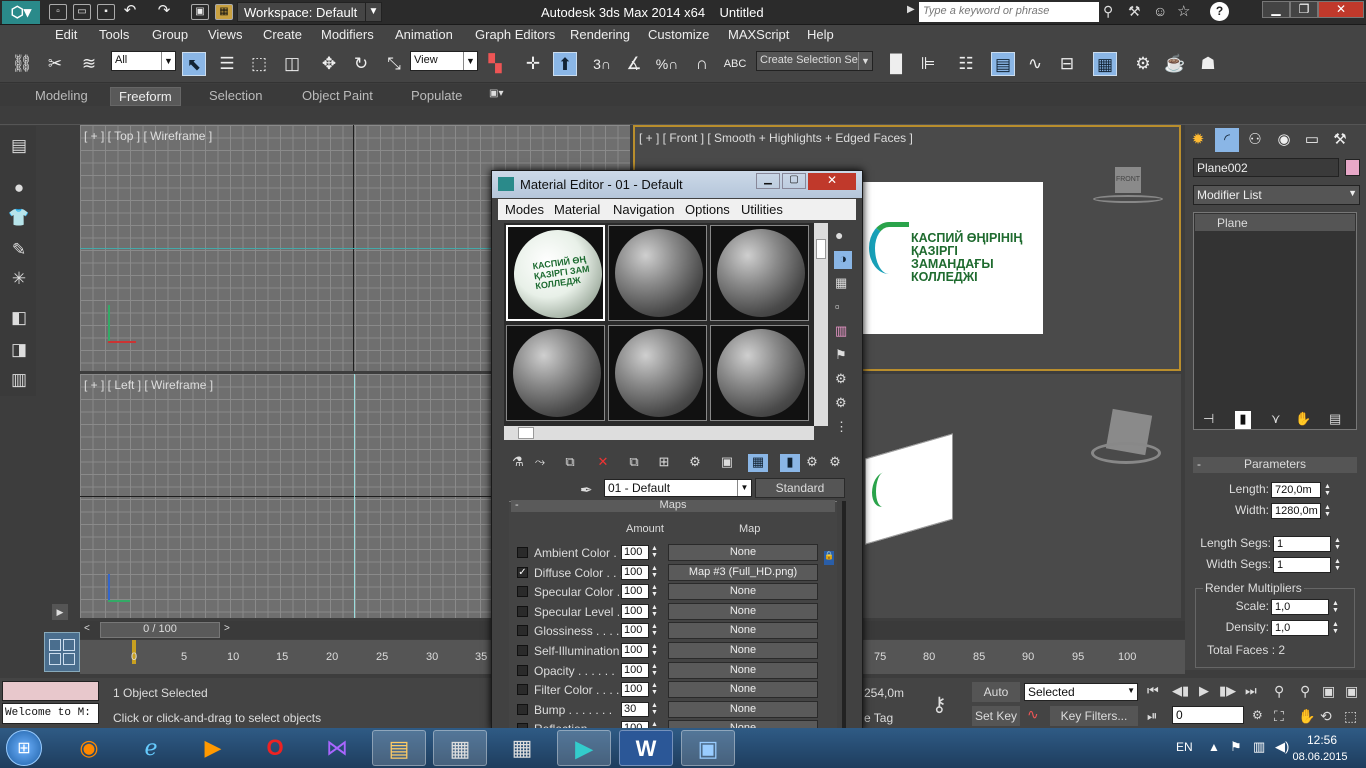 The image size is (1366, 768). What do you see at coordinates (1003, 64) in the screenshot?
I see `scene-explorer-icon: ▤` at bounding box center [1003, 64].